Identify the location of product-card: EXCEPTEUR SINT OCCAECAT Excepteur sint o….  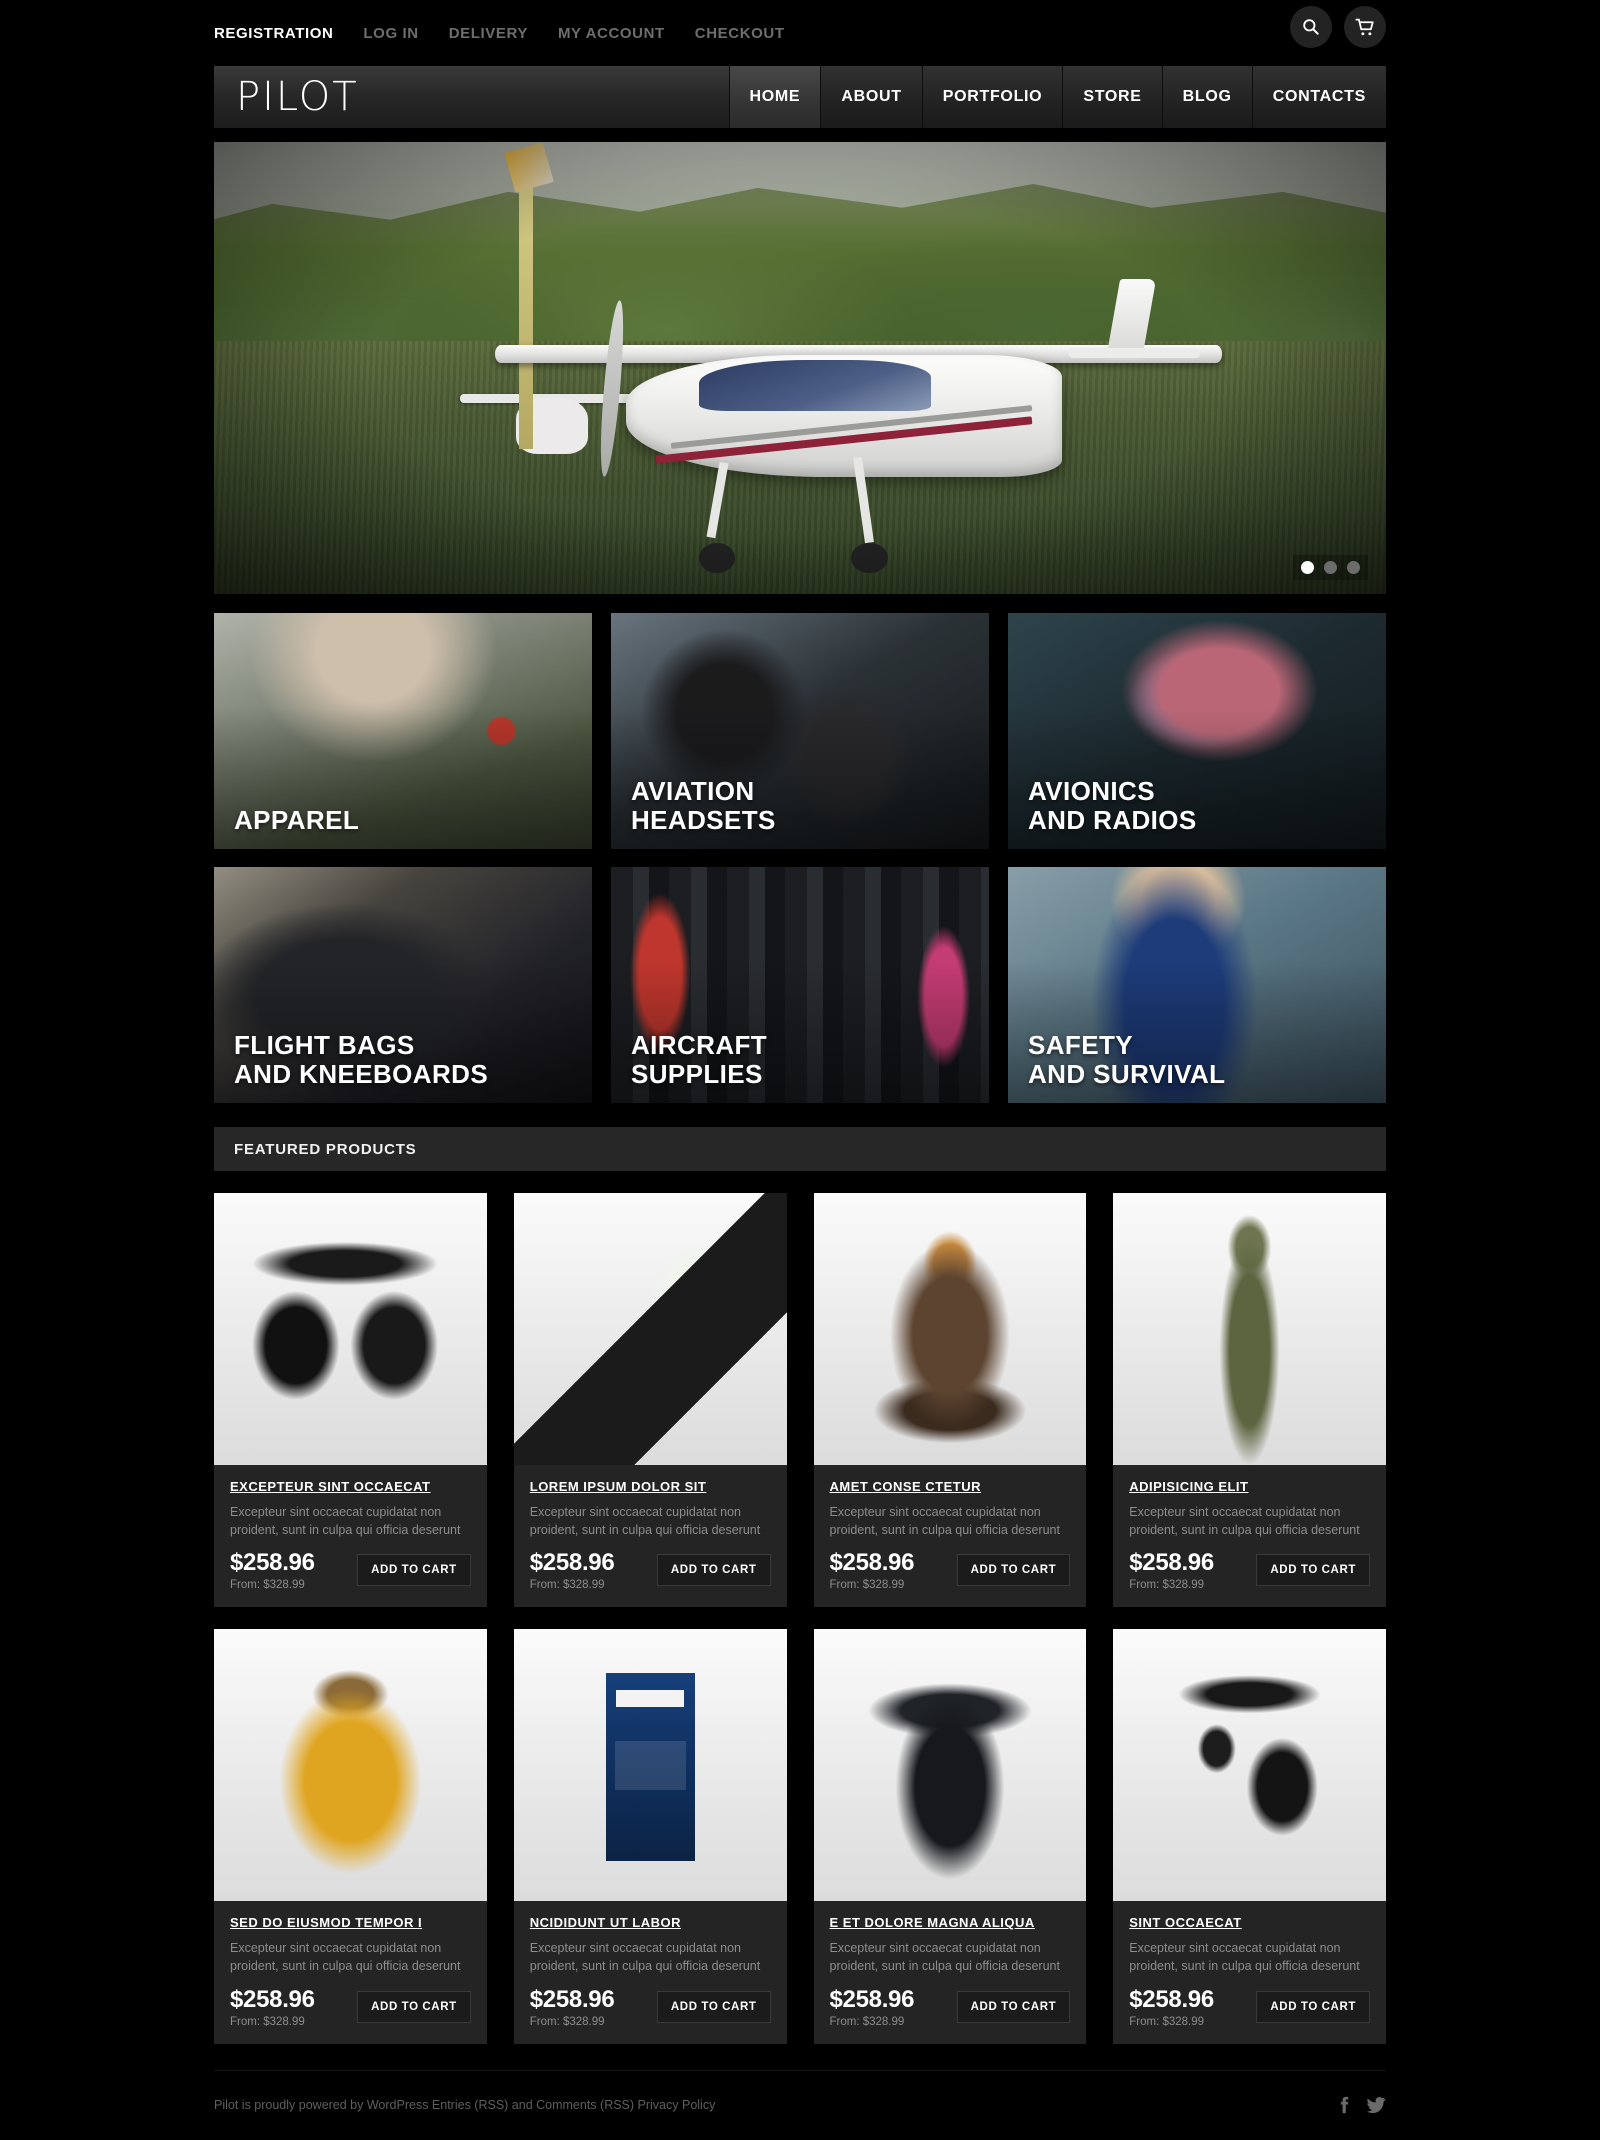
(350, 1400).